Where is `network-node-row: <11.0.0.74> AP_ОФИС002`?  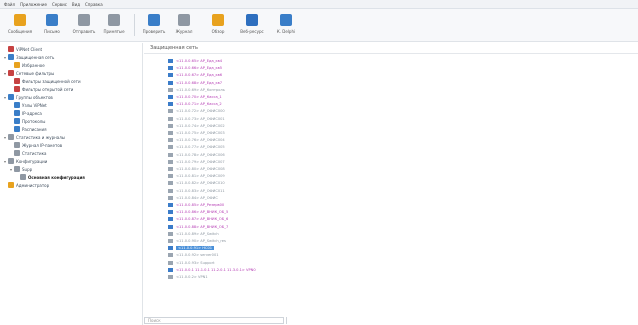
network-node-row: <11.0.0.74> AP_ОФИС002 is located at coordinates (196, 126).